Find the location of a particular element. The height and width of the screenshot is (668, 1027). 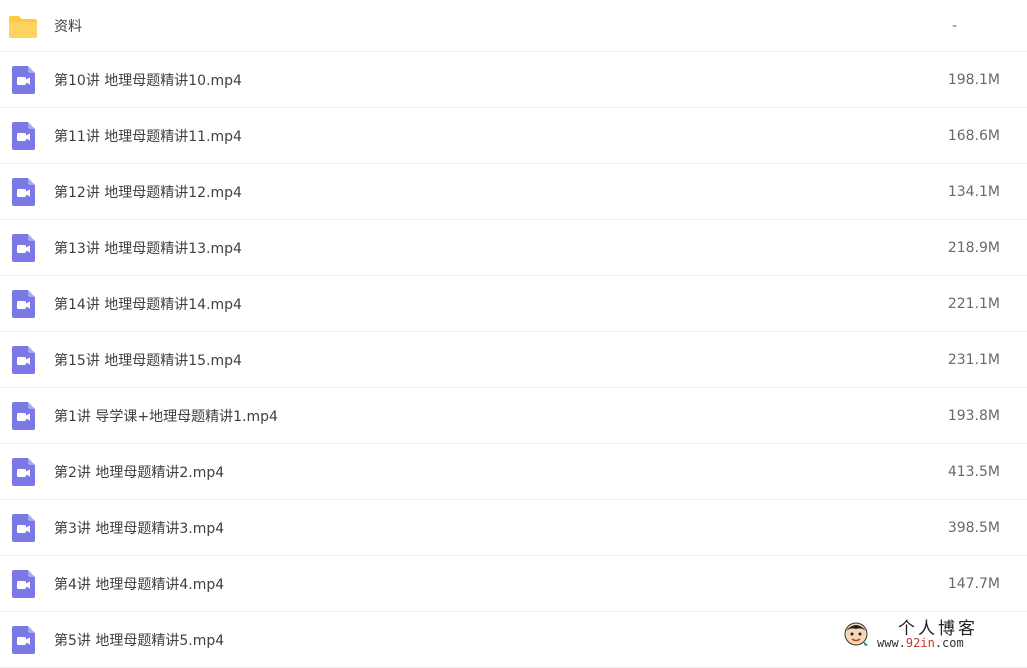

file-size: 147.7M is located at coordinates (973, 583).